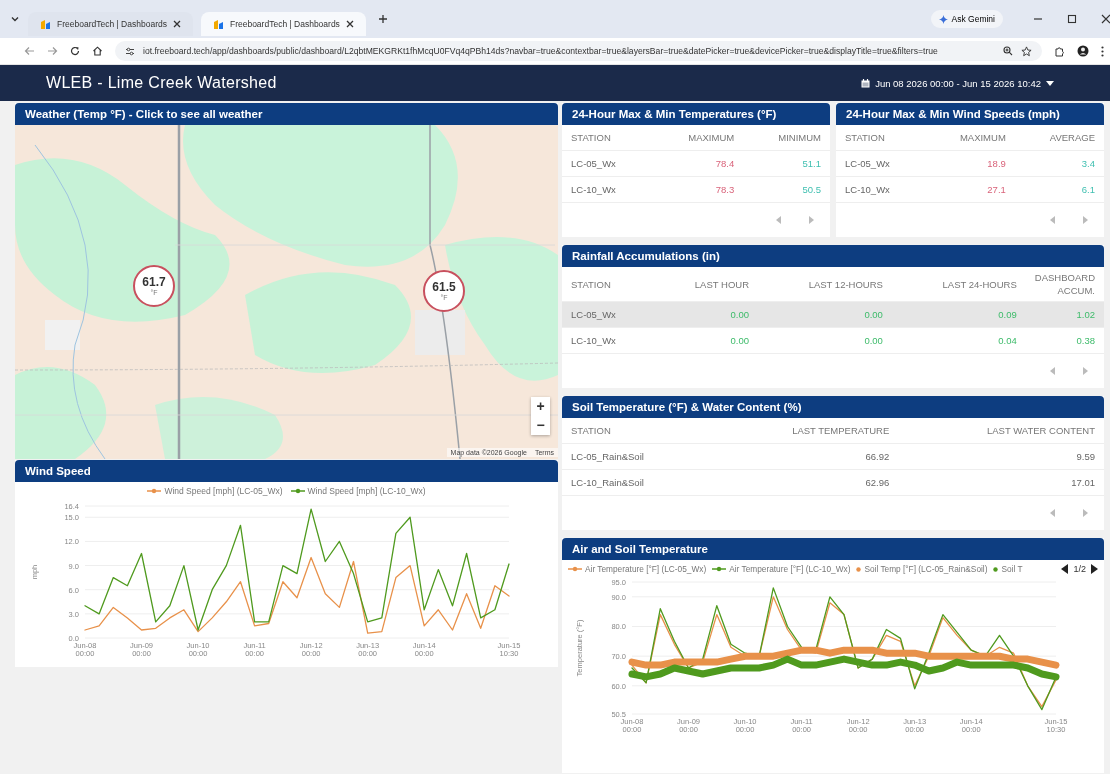 The height and width of the screenshot is (774, 1110). What do you see at coordinates (1001, 456) in the screenshot?
I see `table-cell: 9.59` at bounding box center [1001, 456].